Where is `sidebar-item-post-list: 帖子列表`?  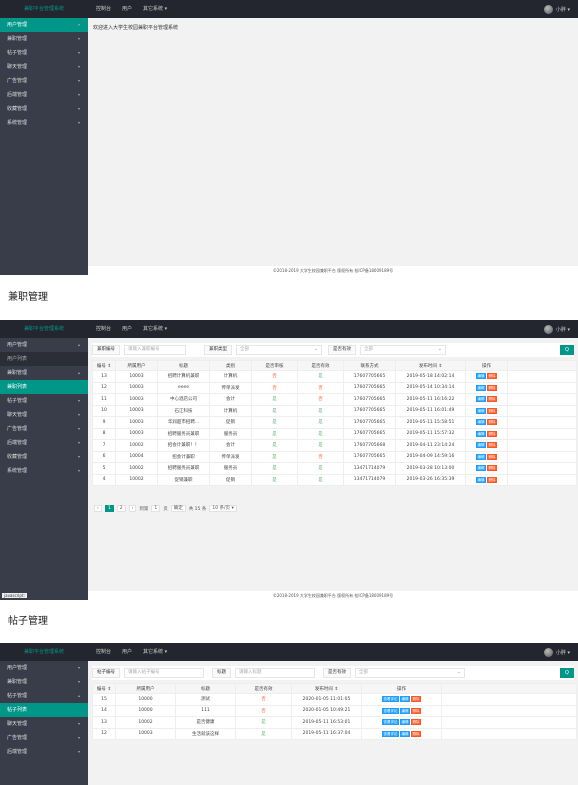
sidebar-item-post-list: 帖子列表 is located at coordinates (44, 710).